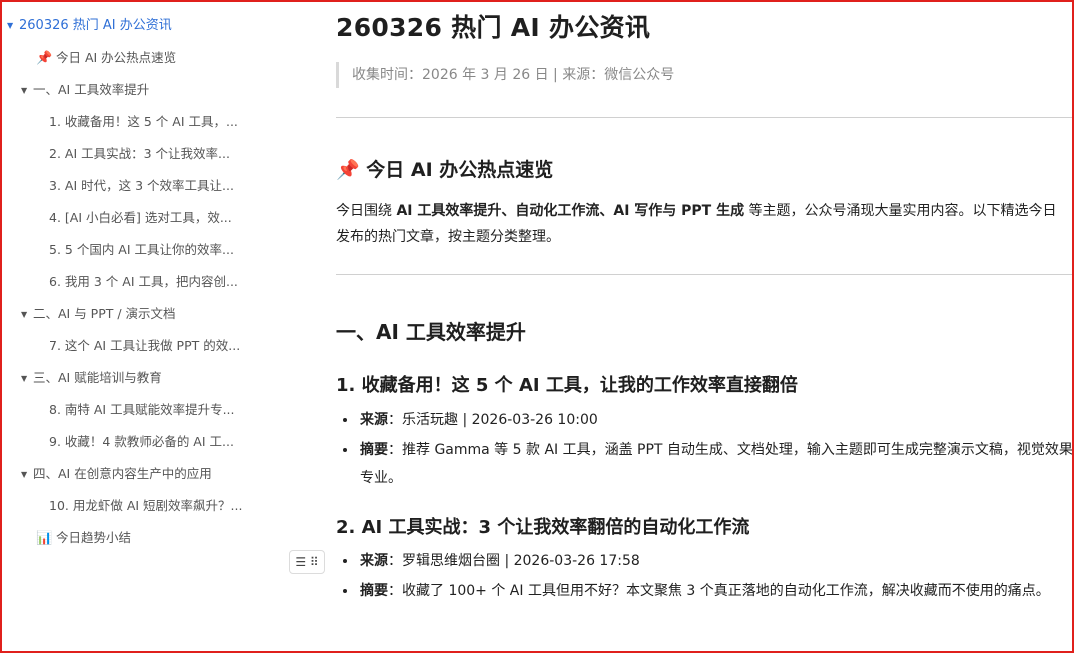  Describe the element at coordinates (567, 385) in the screenshot. I see `article-title-1: 1. 收藏备用！这 5 个 AI 工具，让我的工作效率直接翻倍` at that location.